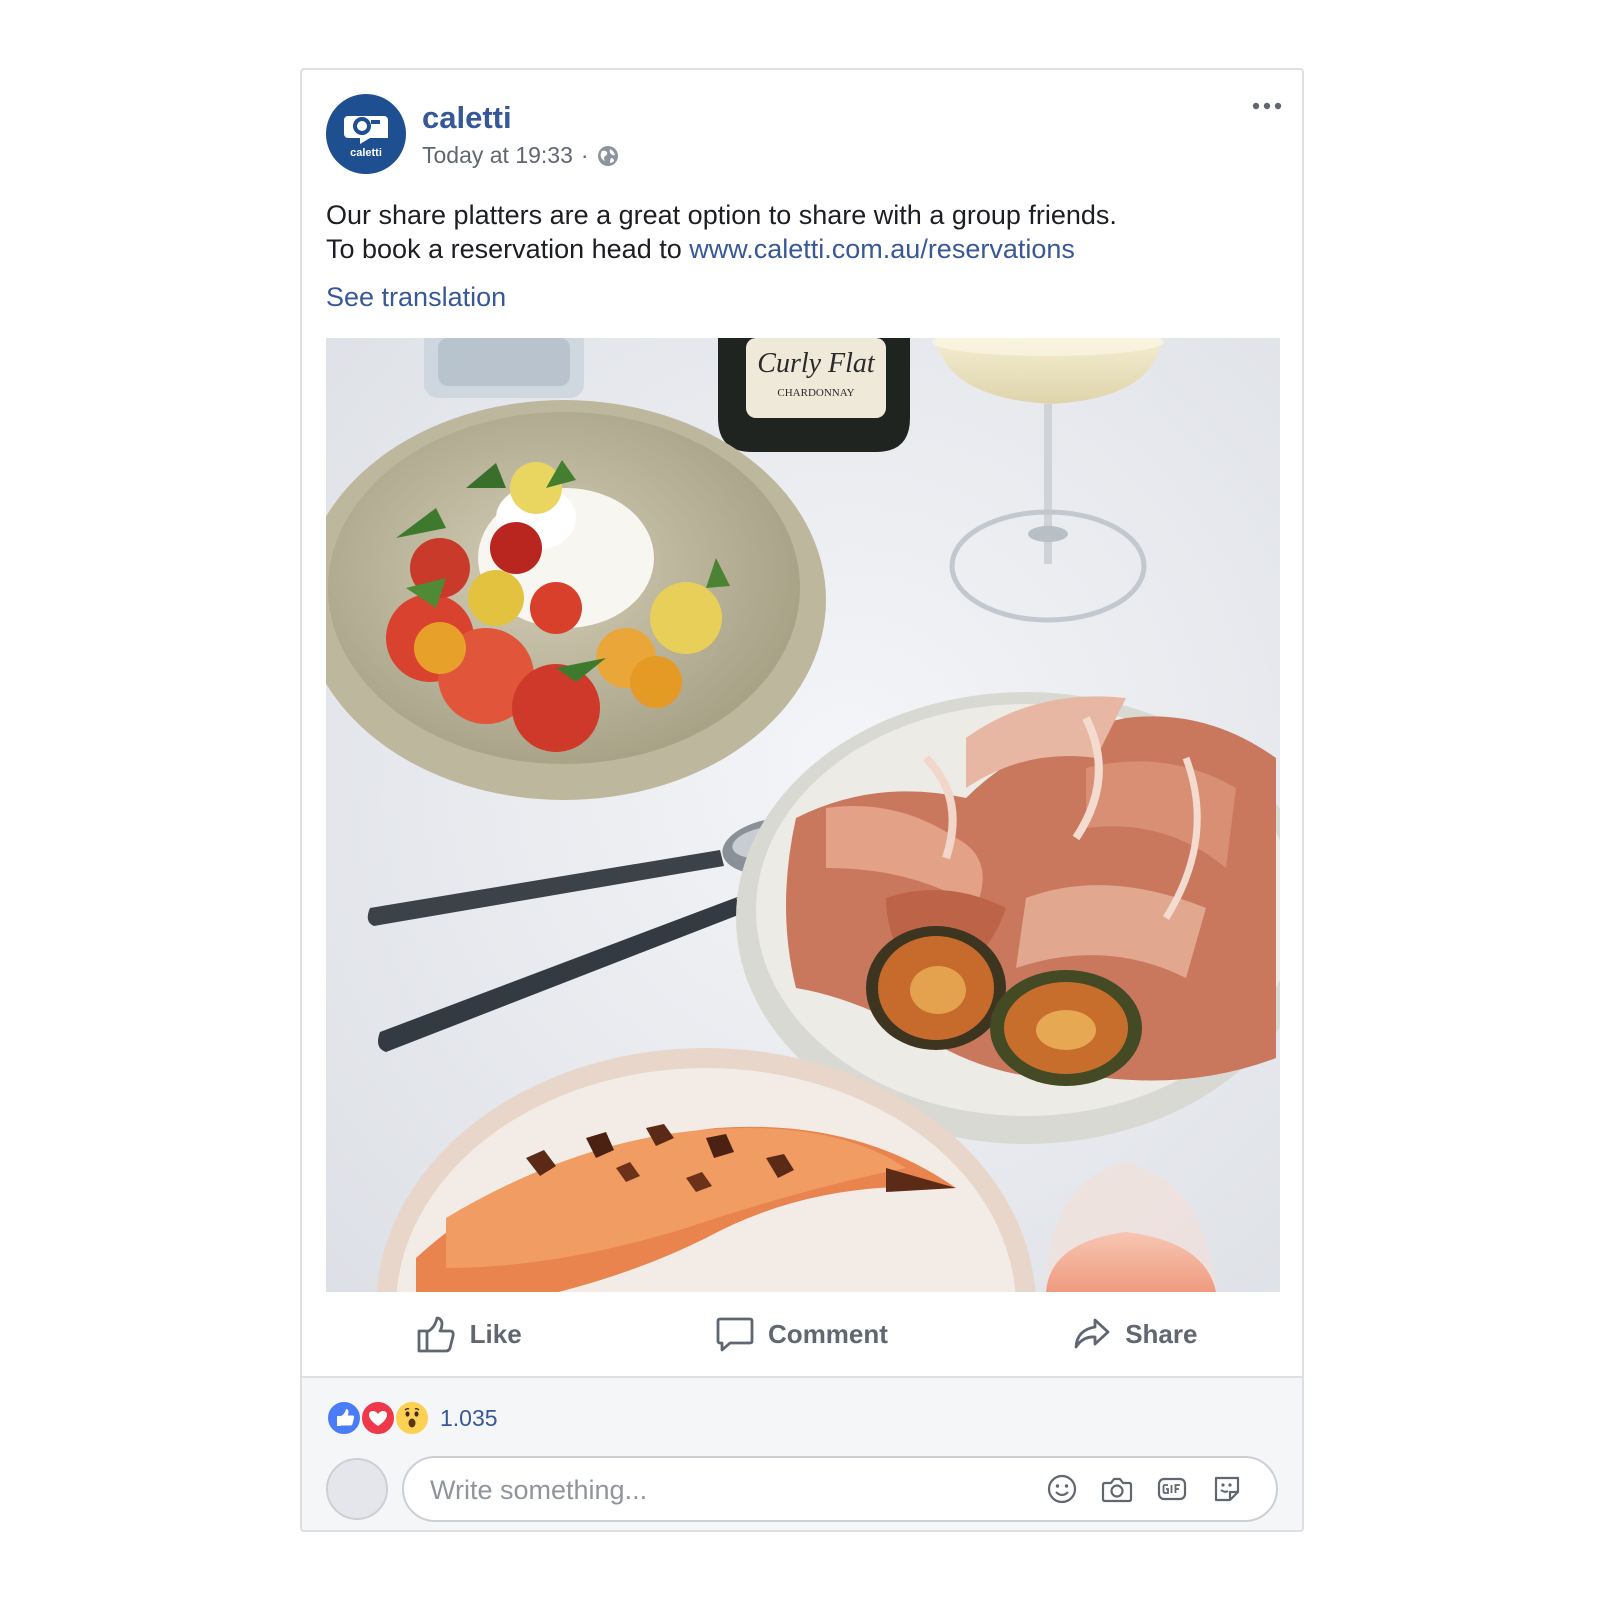 The height and width of the screenshot is (1600, 1600). What do you see at coordinates (469, 1418) in the screenshot?
I see `reaction-count: 1.035` at bounding box center [469, 1418].